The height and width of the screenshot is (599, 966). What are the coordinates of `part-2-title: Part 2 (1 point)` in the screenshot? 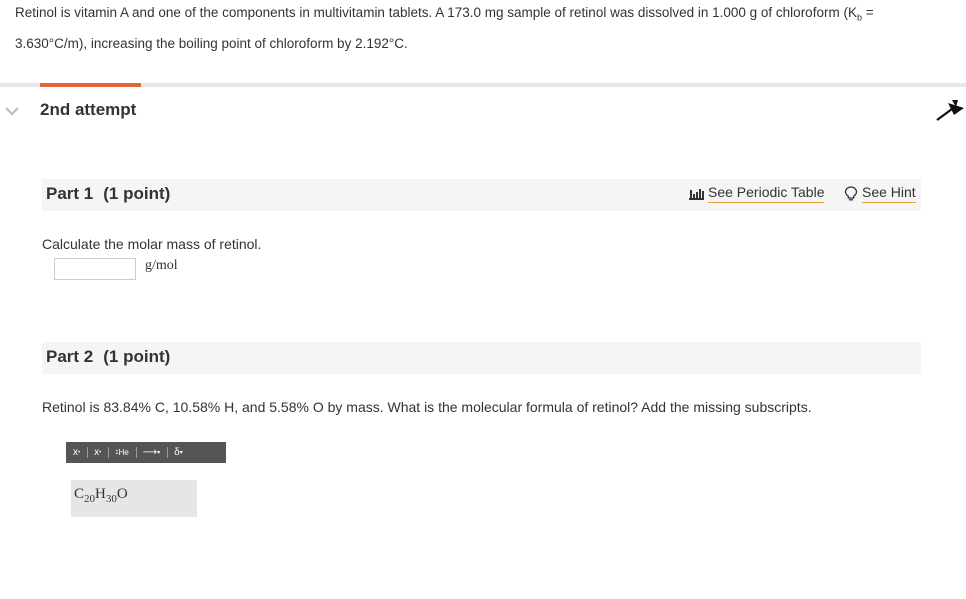 It's located at (108, 357).